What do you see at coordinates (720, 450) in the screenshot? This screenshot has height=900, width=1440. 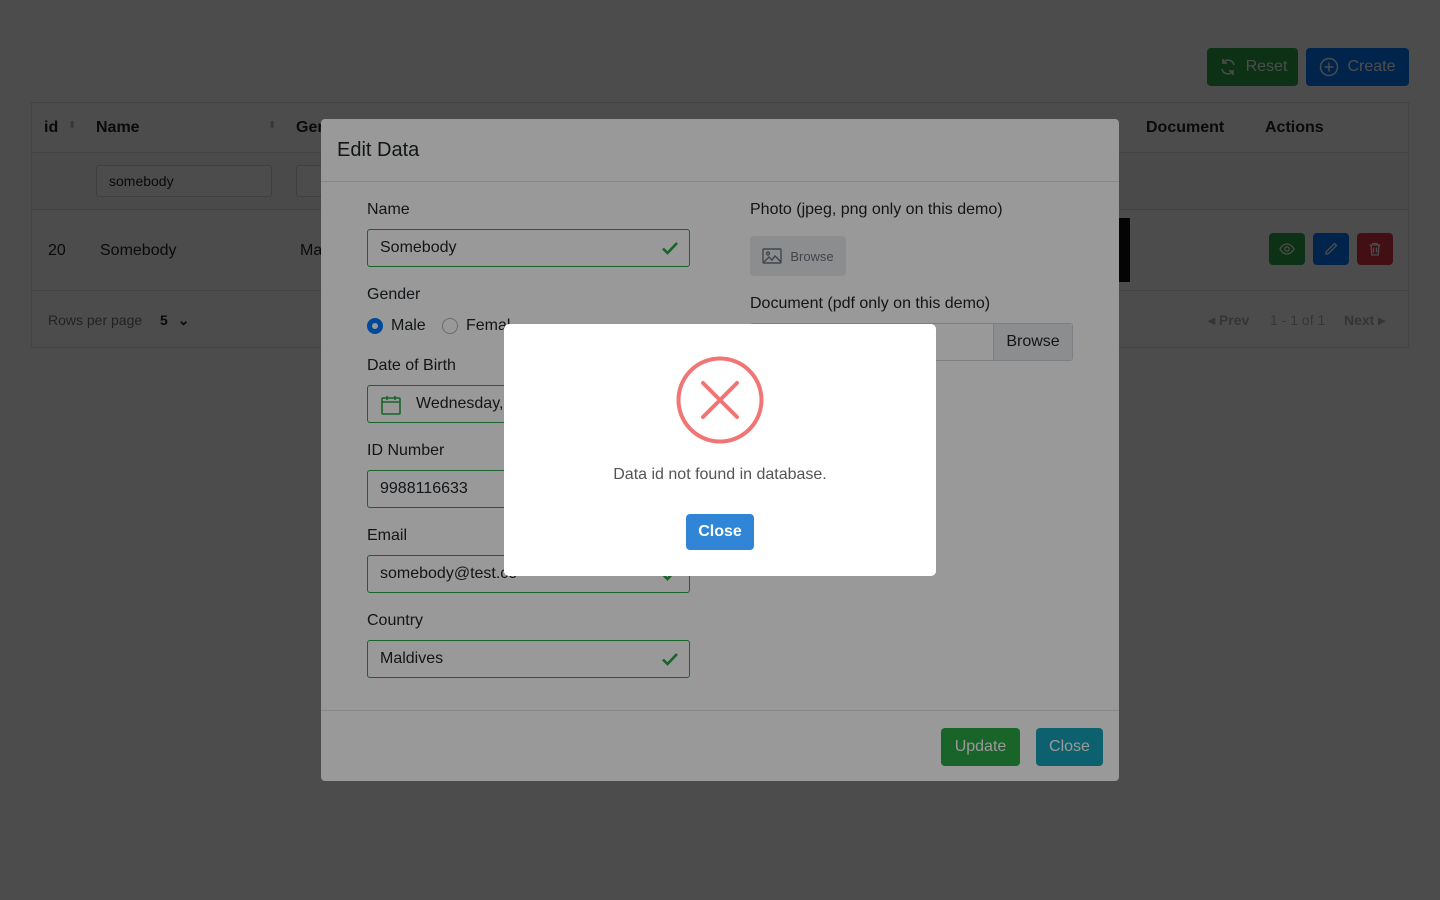 I see `error-alert: Data id not found in database. Close` at bounding box center [720, 450].